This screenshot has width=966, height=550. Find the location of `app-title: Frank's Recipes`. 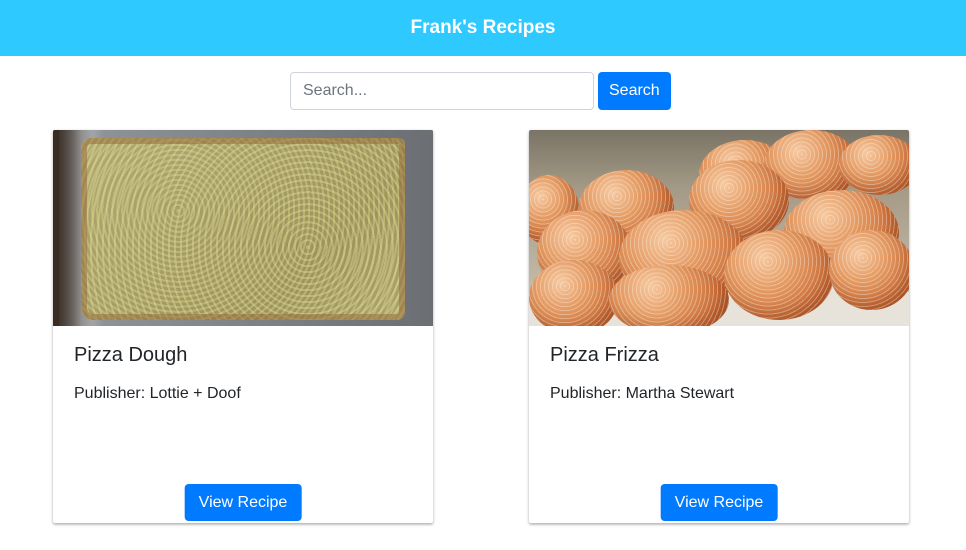

app-title: Frank's Recipes is located at coordinates (483, 27).